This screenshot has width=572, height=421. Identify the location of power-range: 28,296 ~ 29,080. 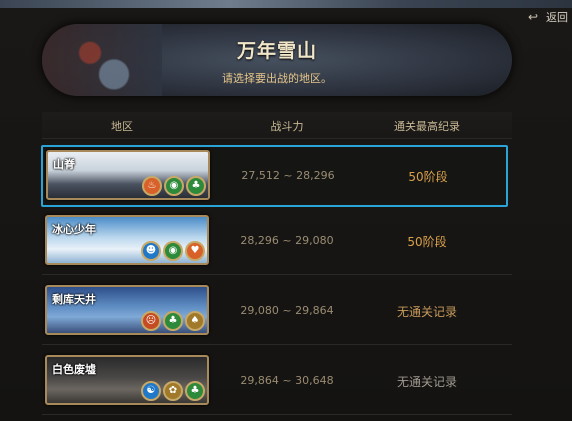
(287, 240).